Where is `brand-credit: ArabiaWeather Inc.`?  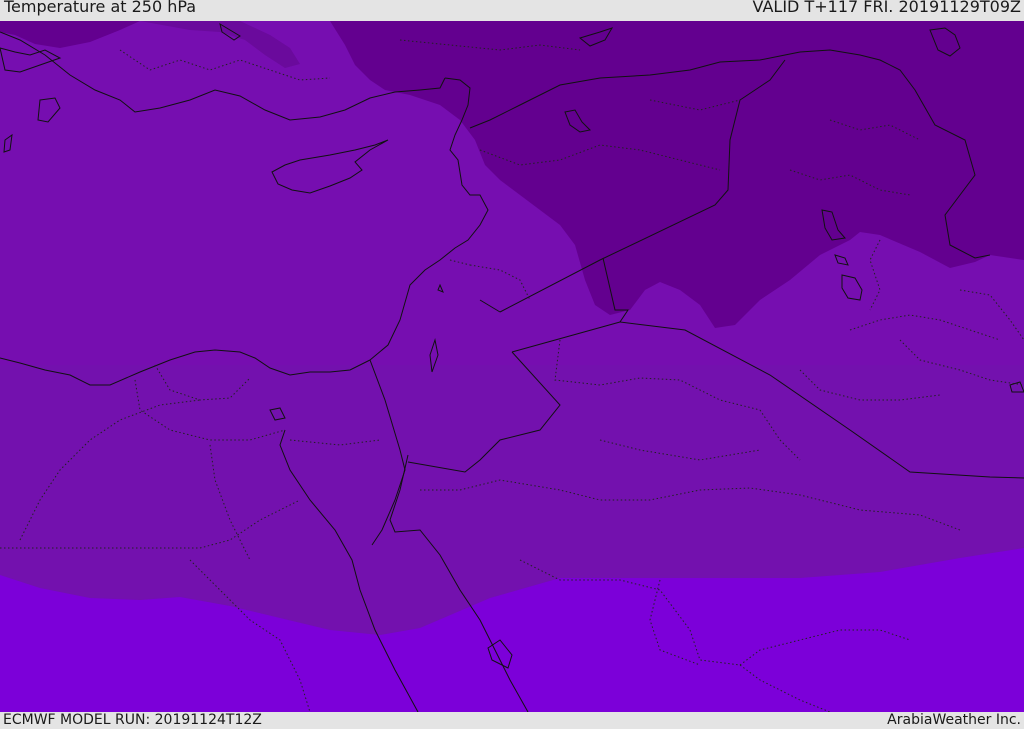 brand-credit: ArabiaWeather Inc. is located at coordinates (954, 720).